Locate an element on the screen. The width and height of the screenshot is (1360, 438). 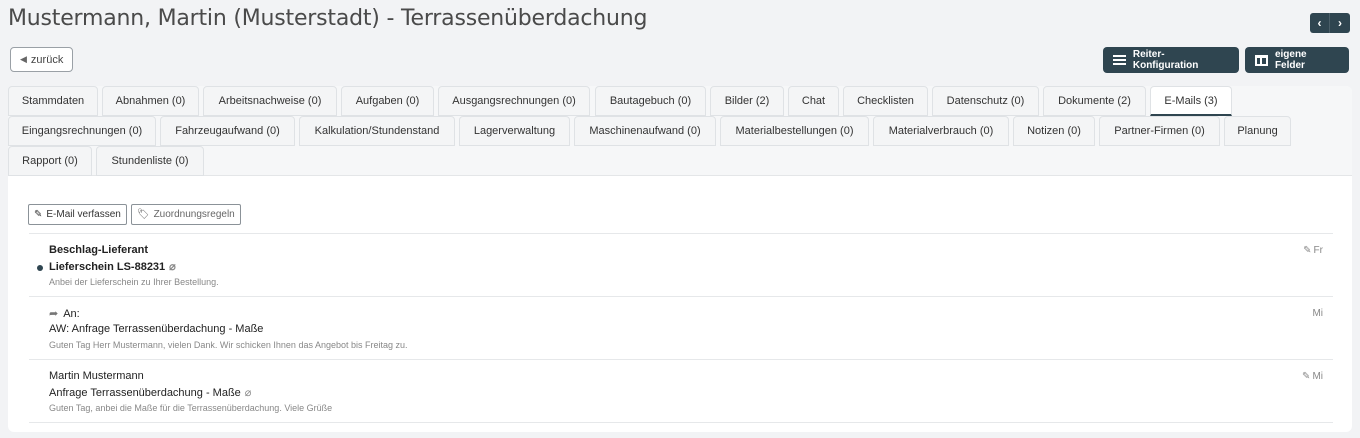
email-subject-wrap: Lieferschein LS-88231 ⌀ is located at coordinates (112, 266).